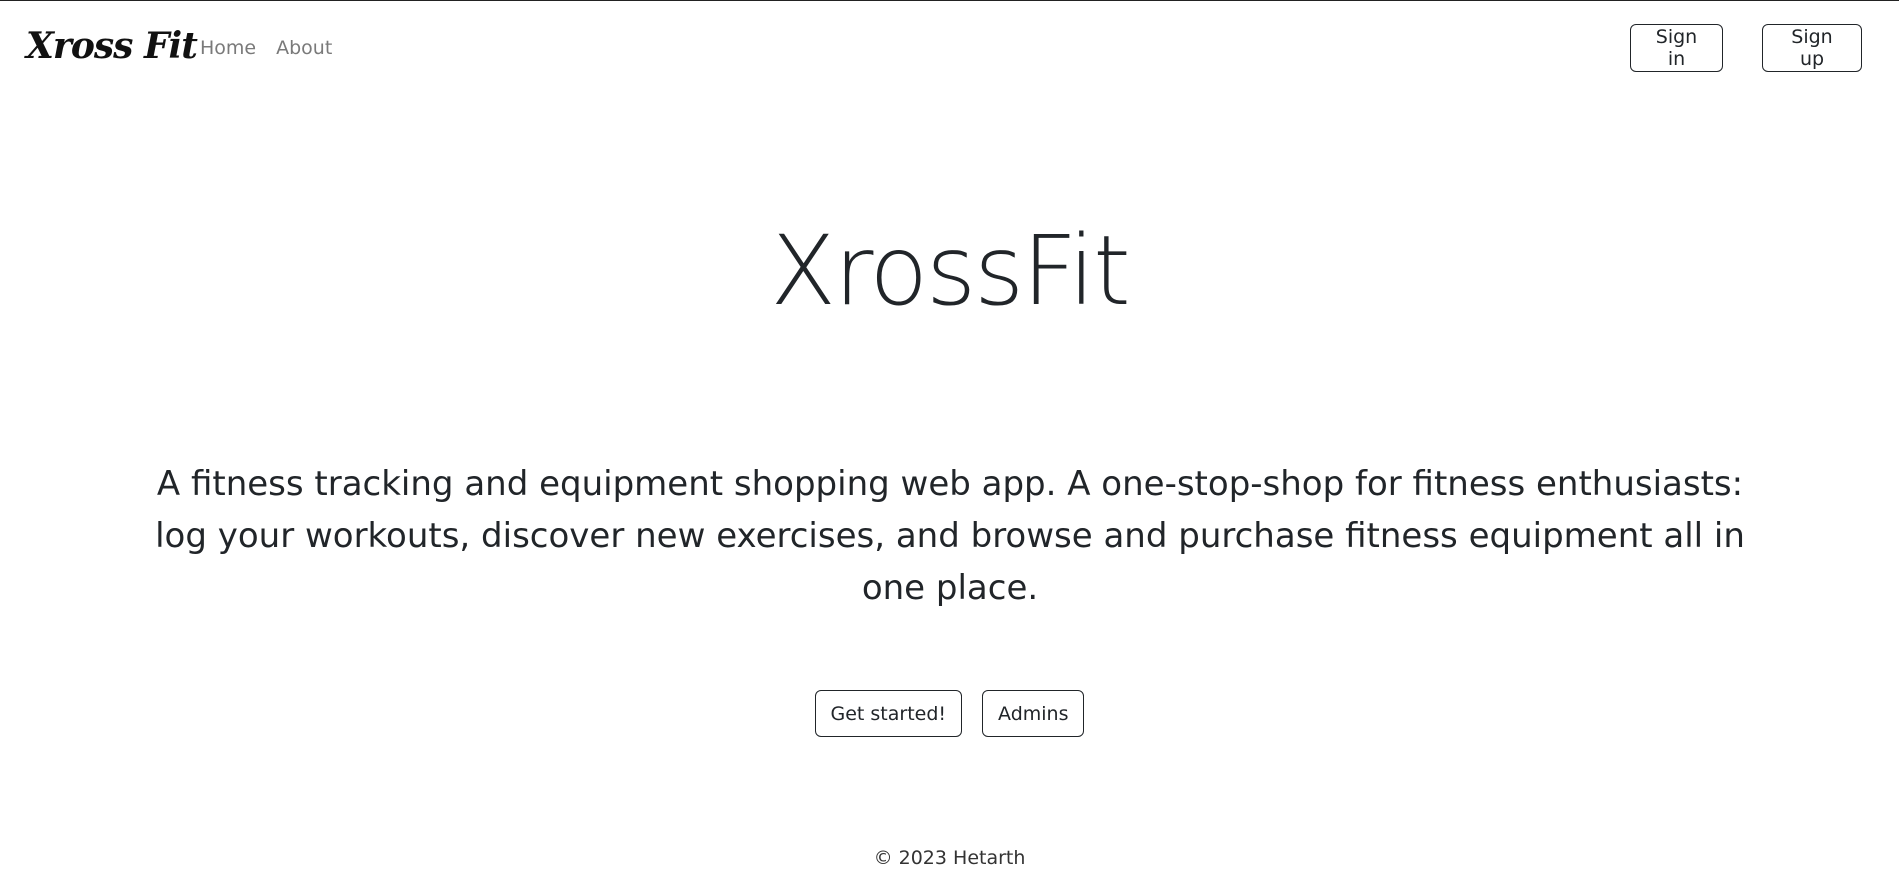 The width and height of the screenshot is (1899, 889). I want to click on navbar: Xross Fit Home About Sign in Sign up, so click(949, 49).